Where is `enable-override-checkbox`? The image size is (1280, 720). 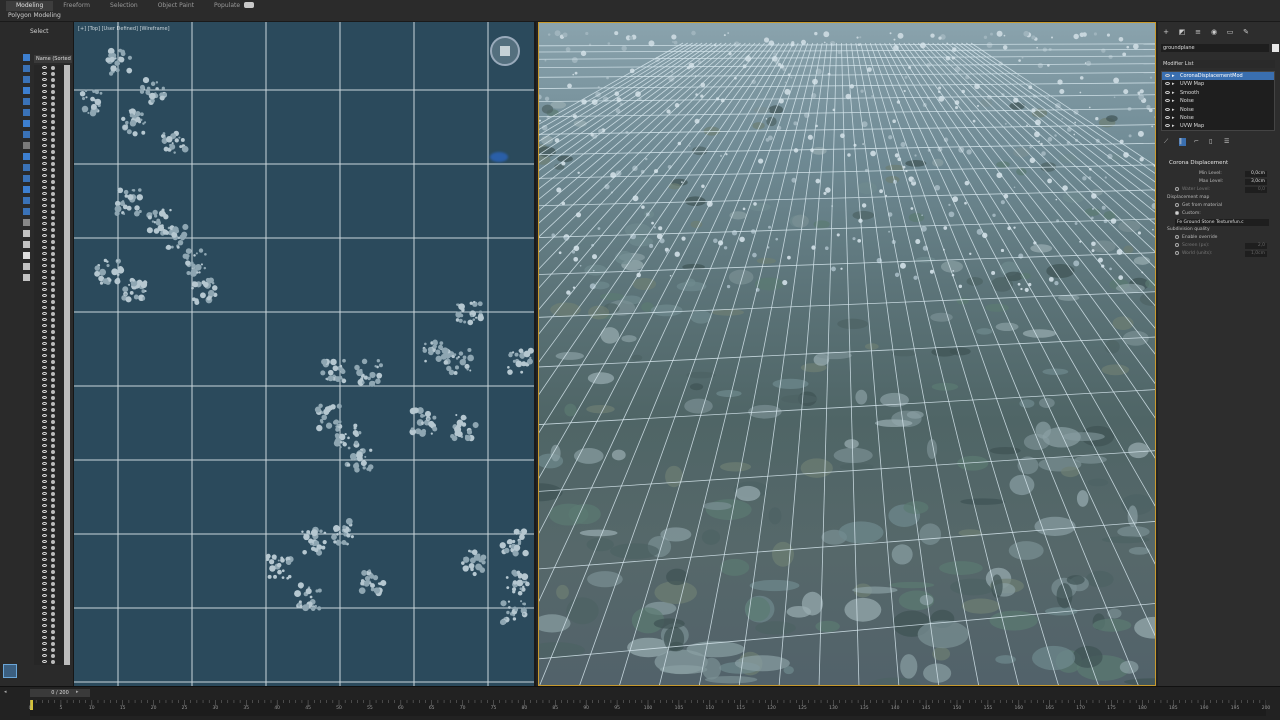
enable-override-checkbox is located at coordinates (1177, 236).